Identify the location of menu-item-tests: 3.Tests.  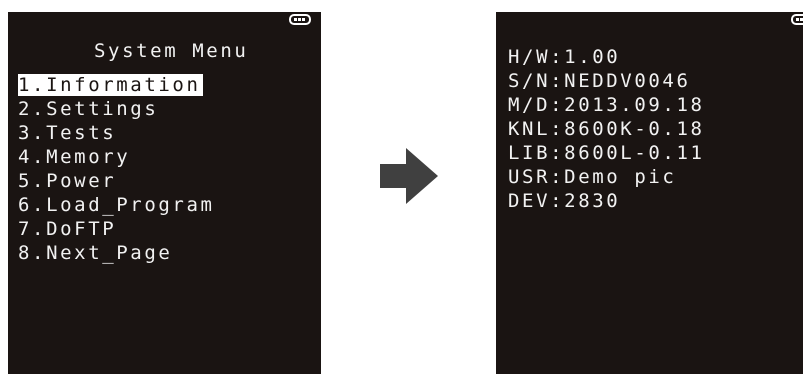
(67, 133).